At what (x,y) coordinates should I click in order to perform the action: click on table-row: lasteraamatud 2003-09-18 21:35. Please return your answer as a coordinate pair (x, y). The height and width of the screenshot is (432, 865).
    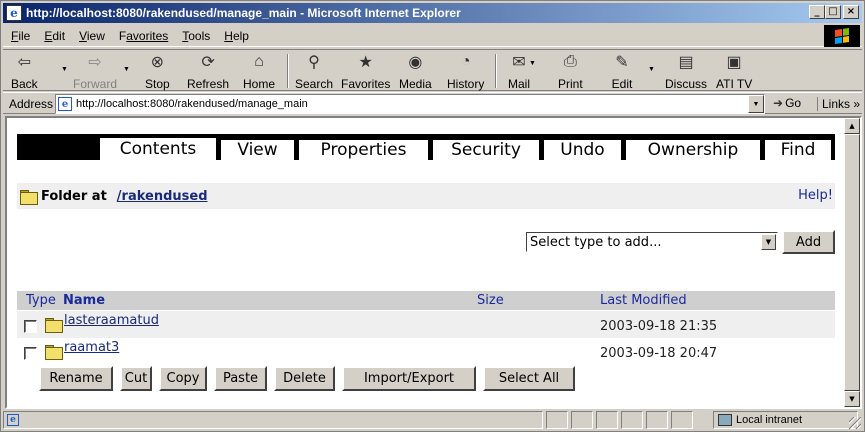
    Looking at the image, I should click on (426, 324).